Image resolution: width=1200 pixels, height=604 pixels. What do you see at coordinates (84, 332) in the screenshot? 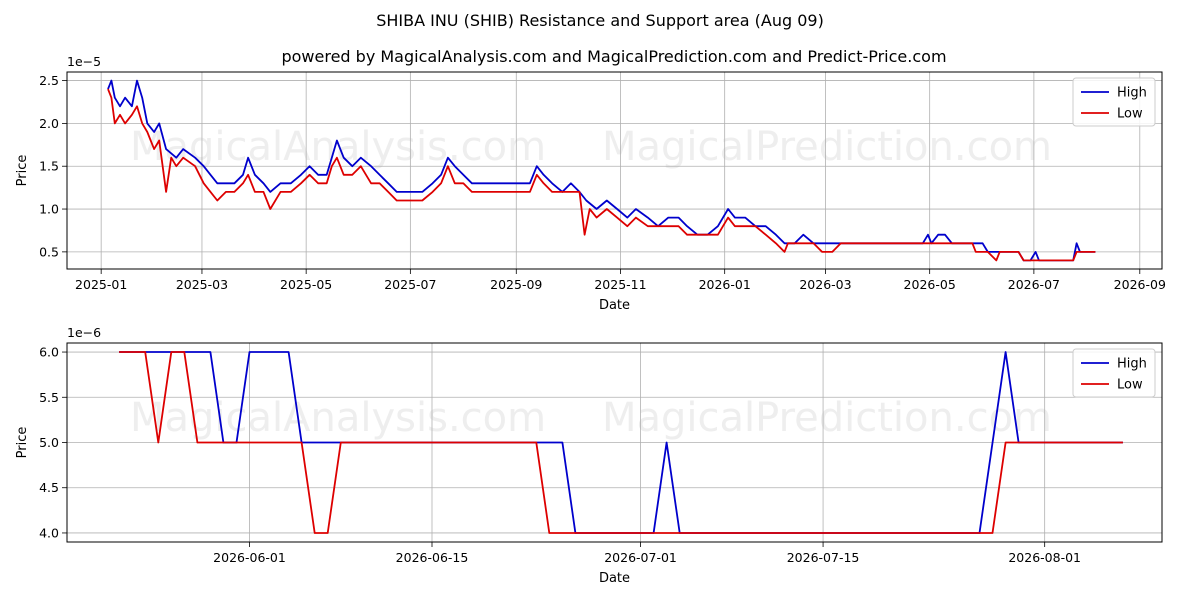
I see `axis-scale-label: 1e−6` at bounding box center [84, 332].